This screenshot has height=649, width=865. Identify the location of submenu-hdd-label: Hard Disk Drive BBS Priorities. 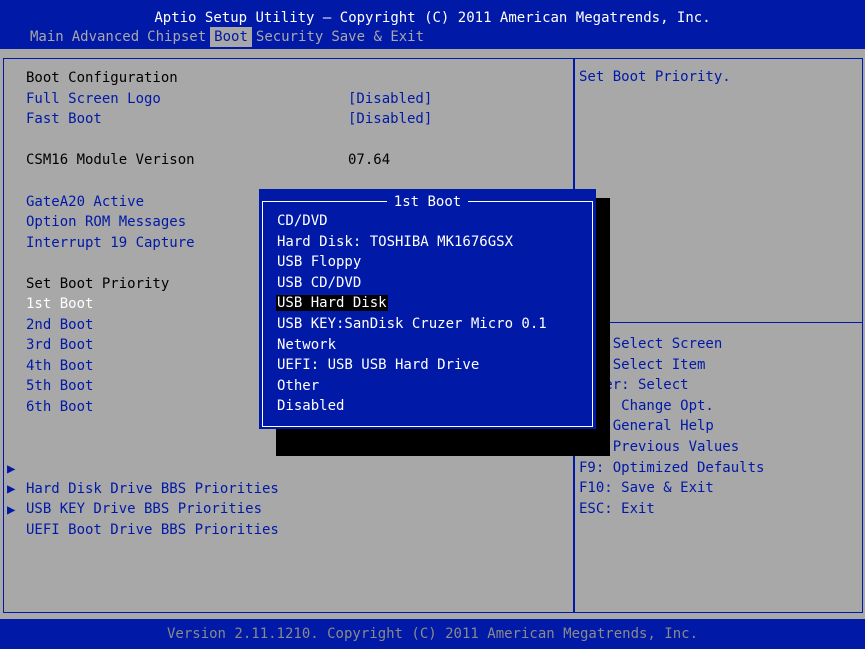
(152, 489).